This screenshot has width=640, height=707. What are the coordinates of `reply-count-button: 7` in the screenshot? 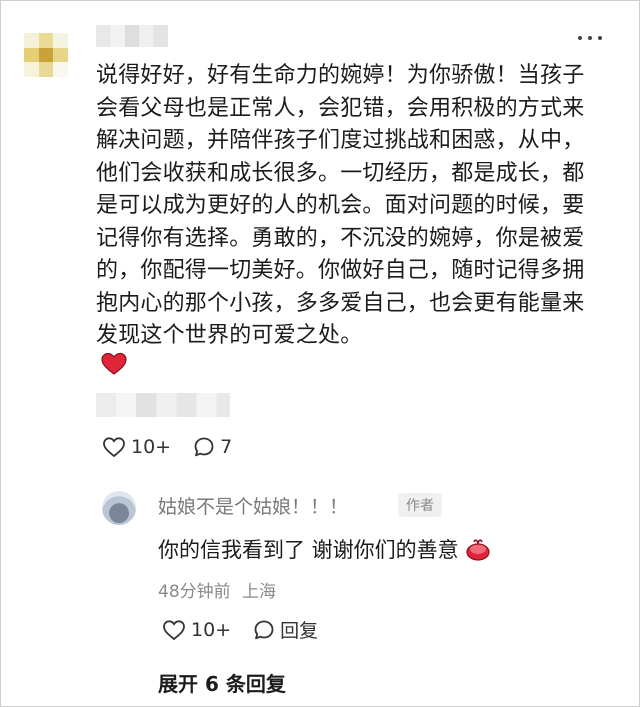 It's located at (212, 447).